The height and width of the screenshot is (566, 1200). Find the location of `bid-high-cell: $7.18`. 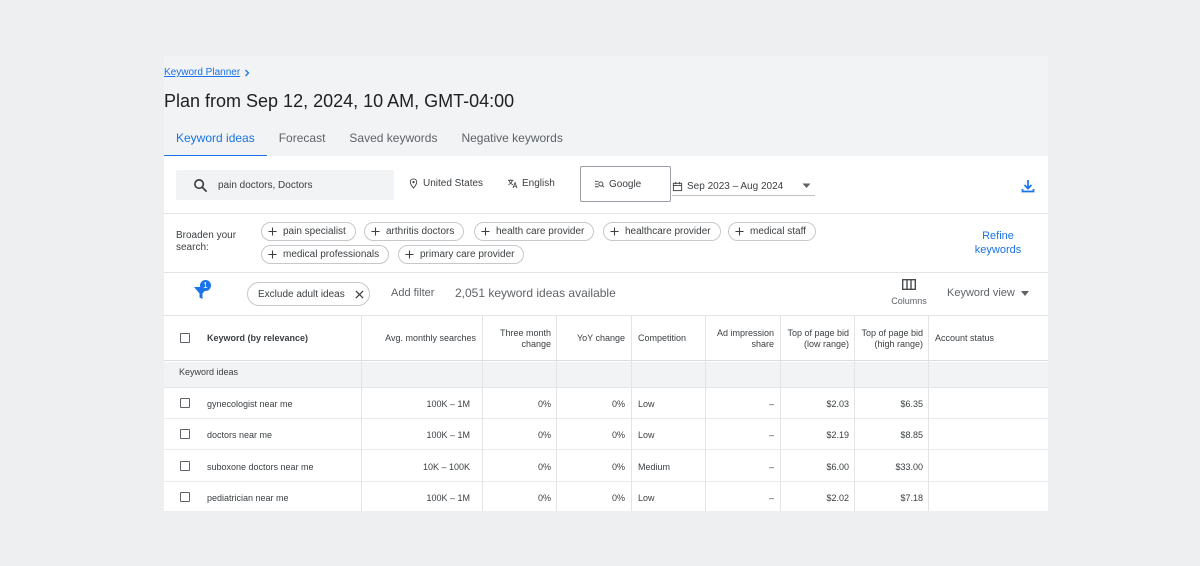

bid-high-cell: $7.18 is located at coordinates (911, 497).